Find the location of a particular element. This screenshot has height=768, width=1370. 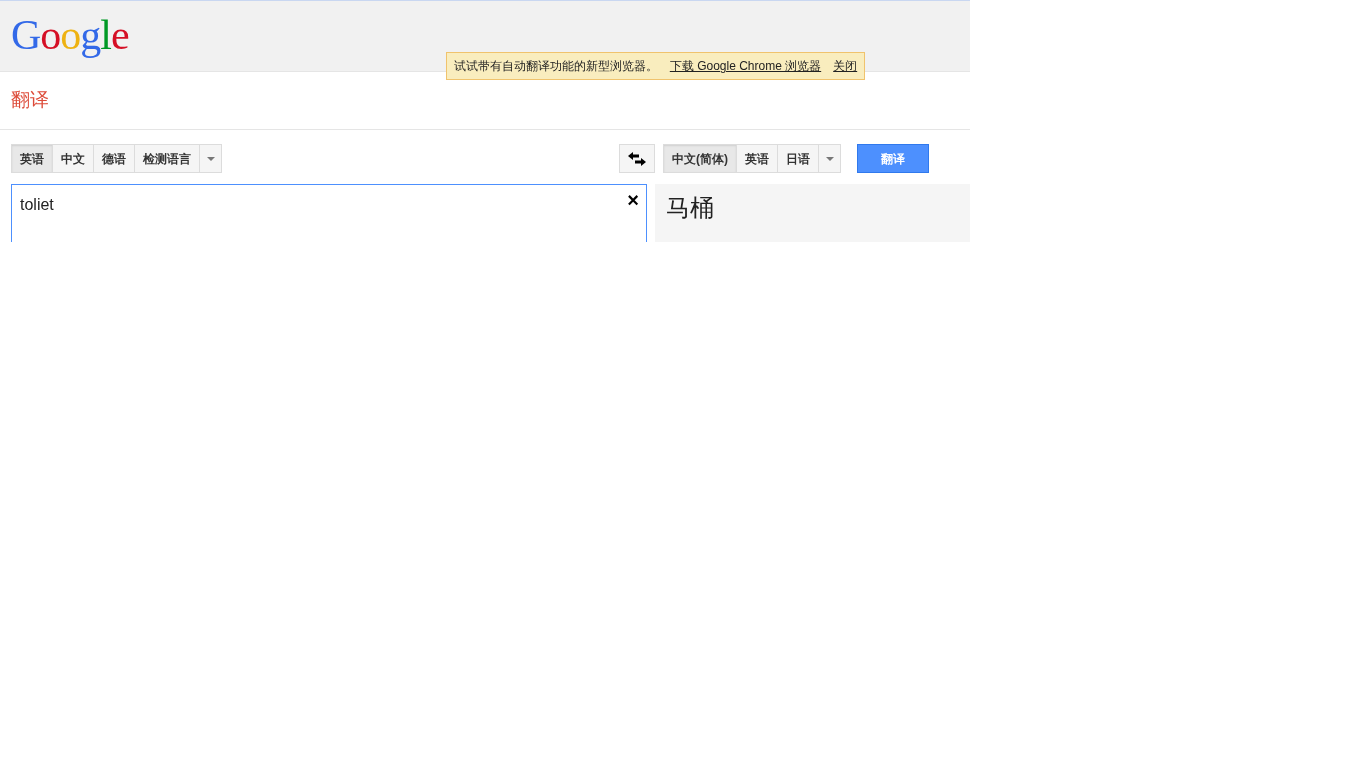

swap-arrows-icon is located at coordinates (637, 158).